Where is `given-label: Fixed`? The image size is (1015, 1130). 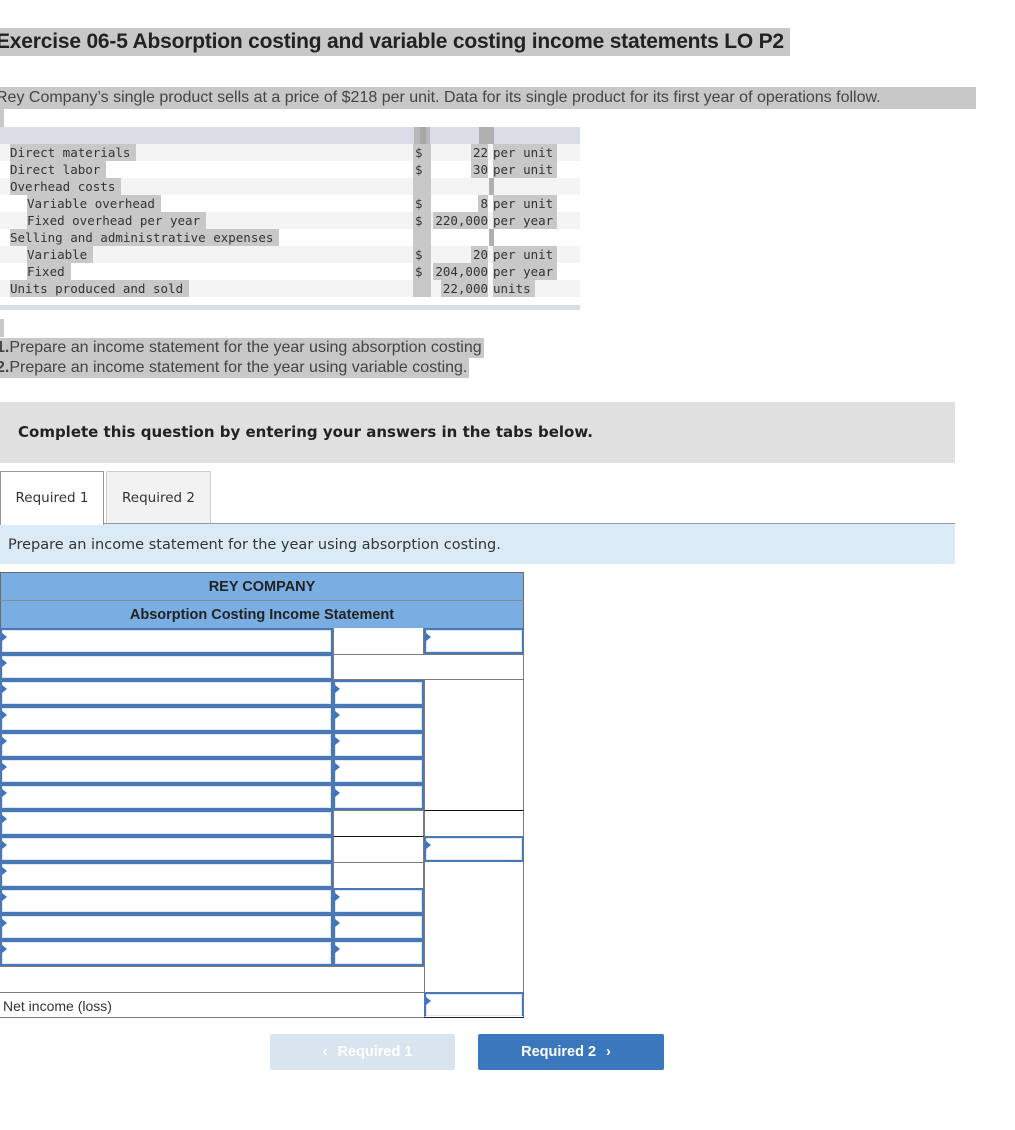
given-label: Fixed is located at coordinates (49, 271).